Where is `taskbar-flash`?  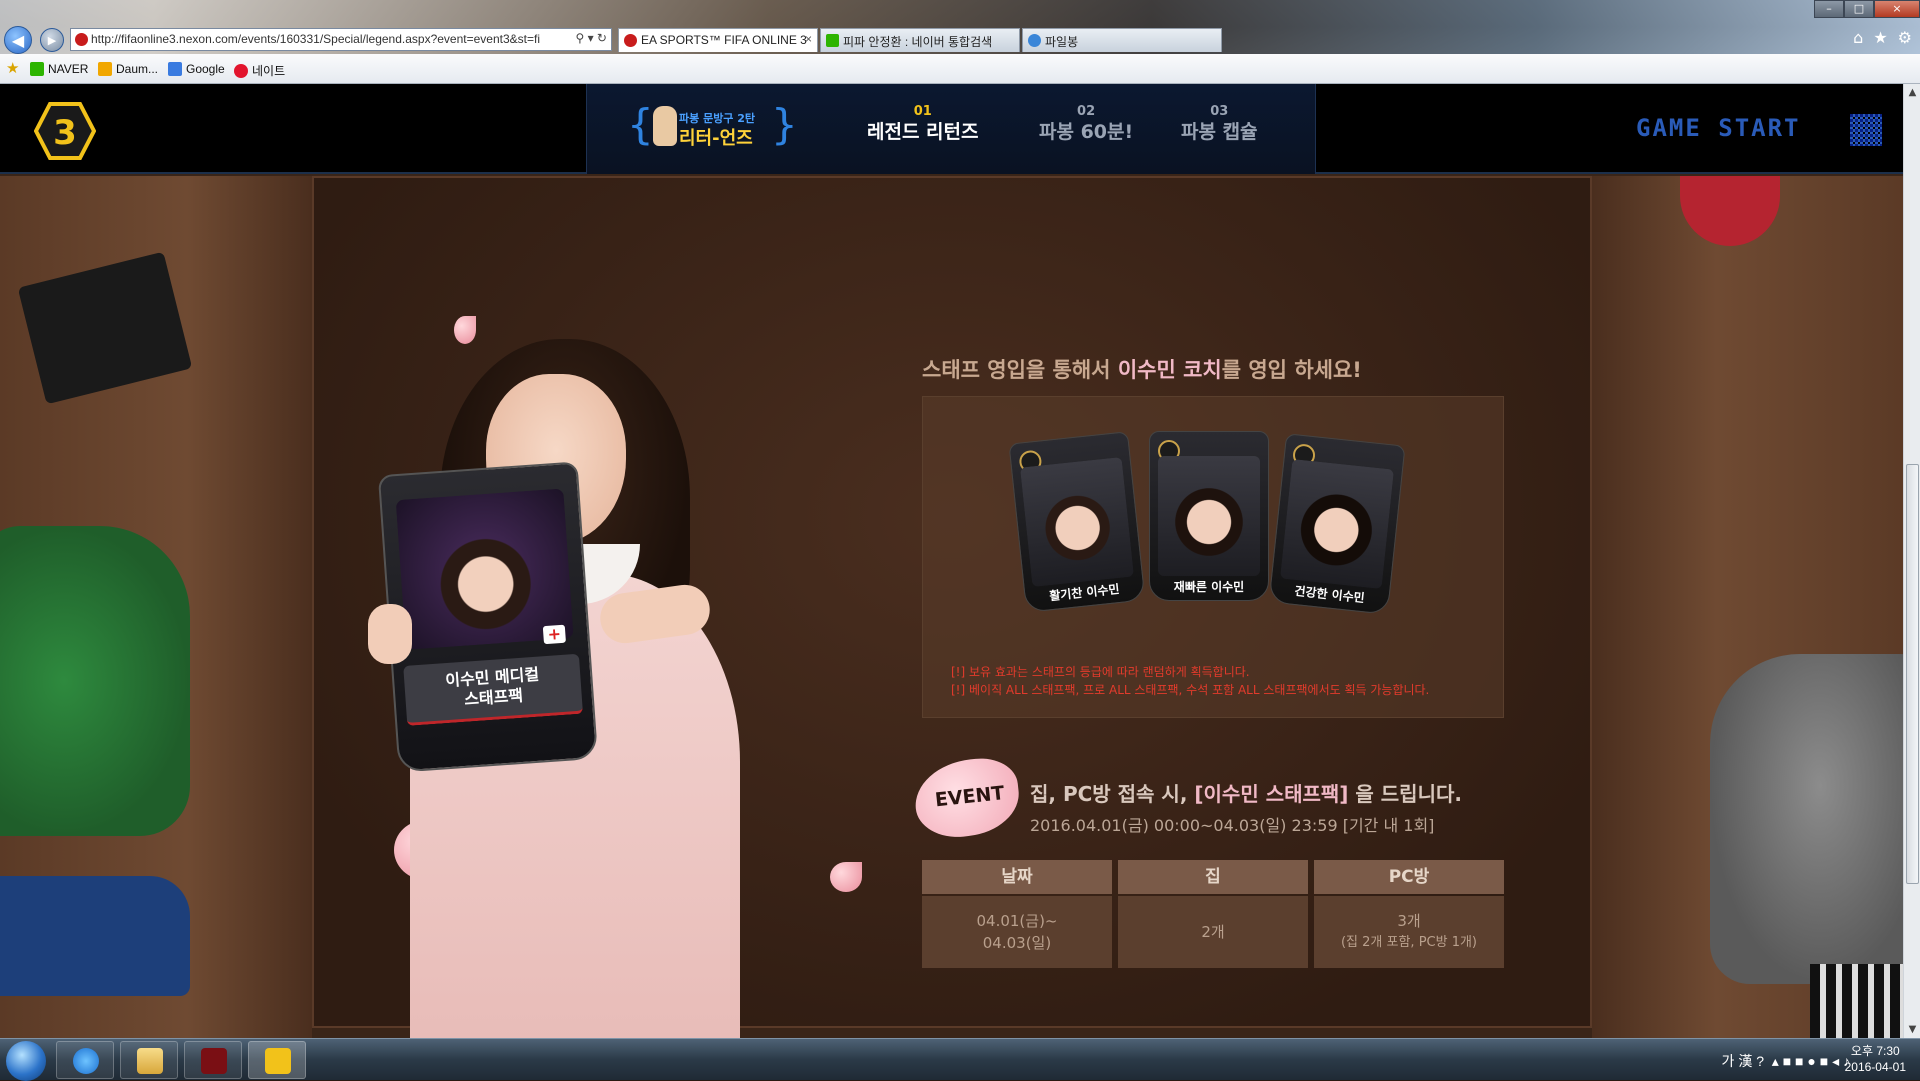
taskbar-flash is located at coordinates (213, 1060).